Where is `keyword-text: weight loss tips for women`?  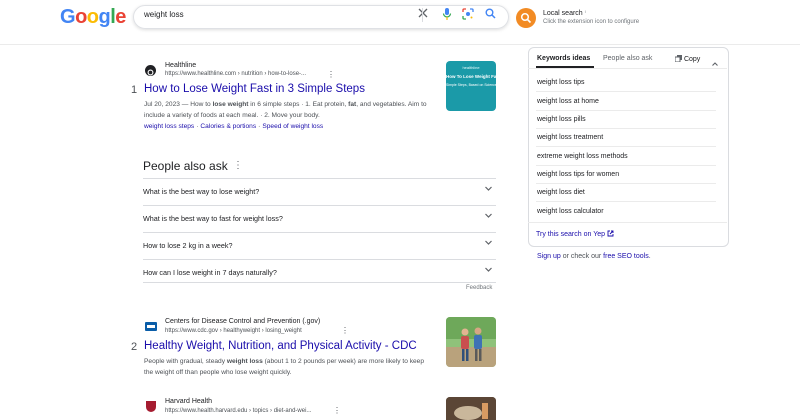 keyword-text: weight loss tips for women is located at coordinates (578, 174).